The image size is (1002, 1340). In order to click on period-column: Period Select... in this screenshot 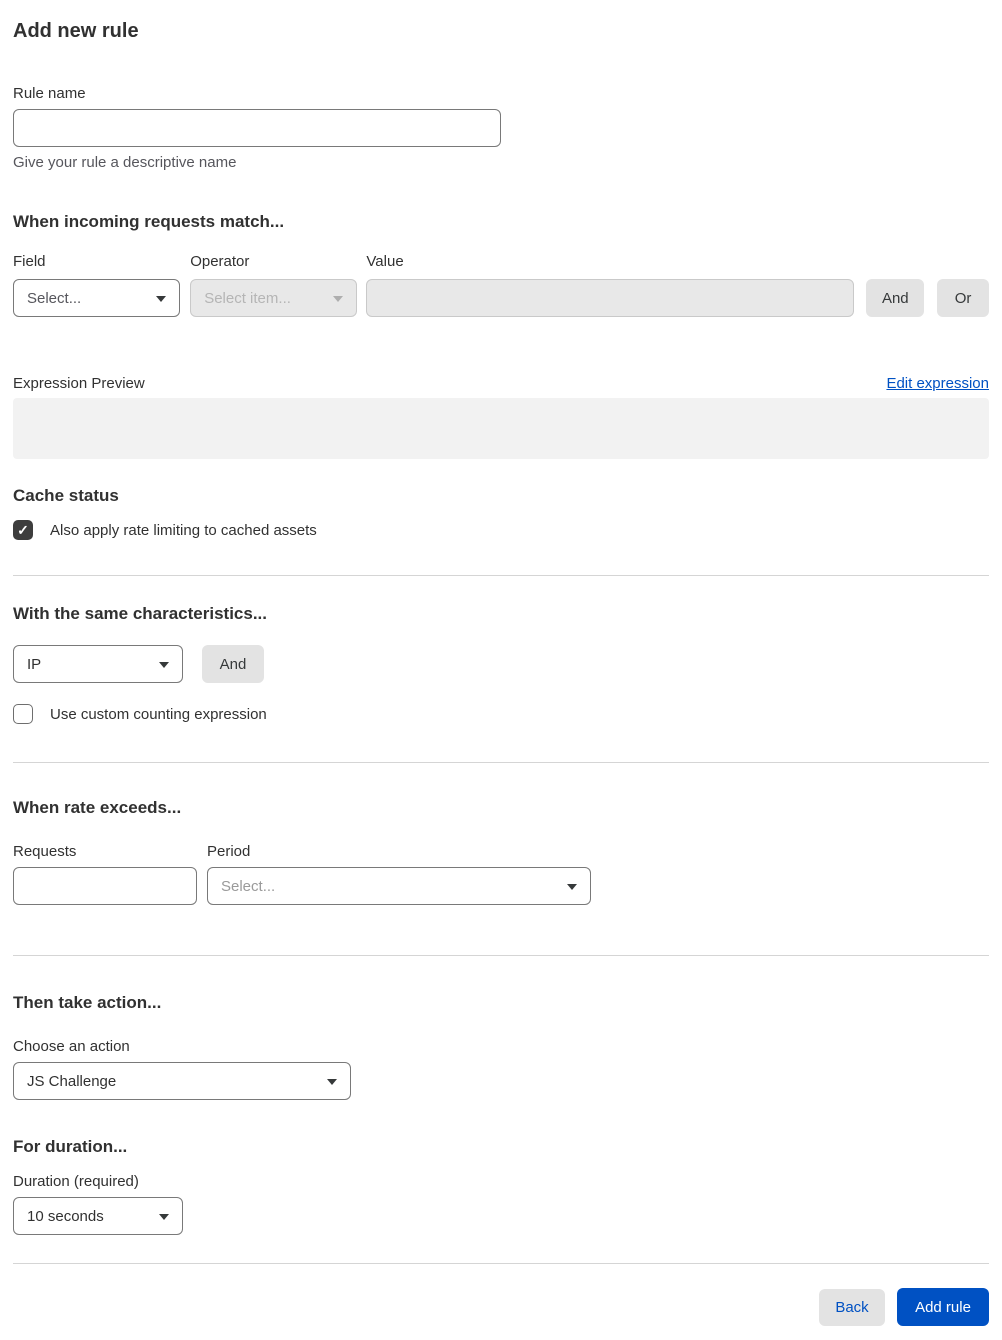, I will do `click(399, 873)`.